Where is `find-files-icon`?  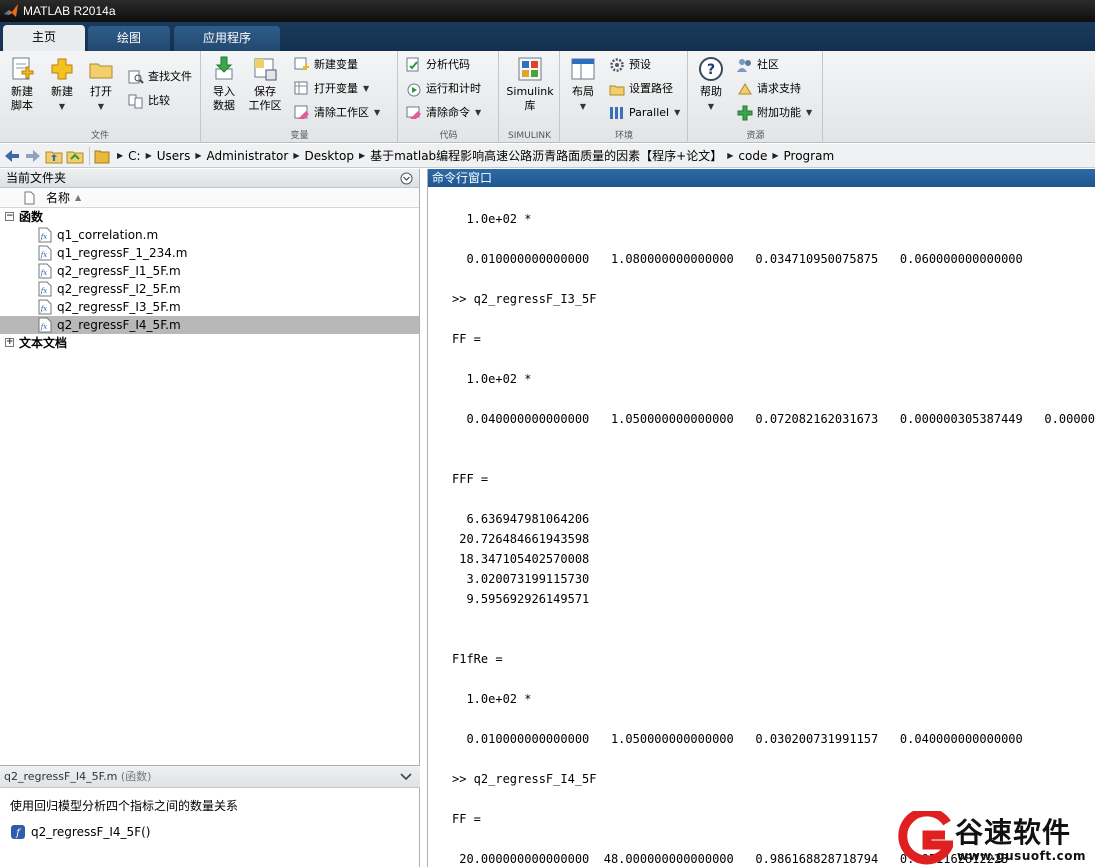 find-files-icon is located at coordinates (136, 77).